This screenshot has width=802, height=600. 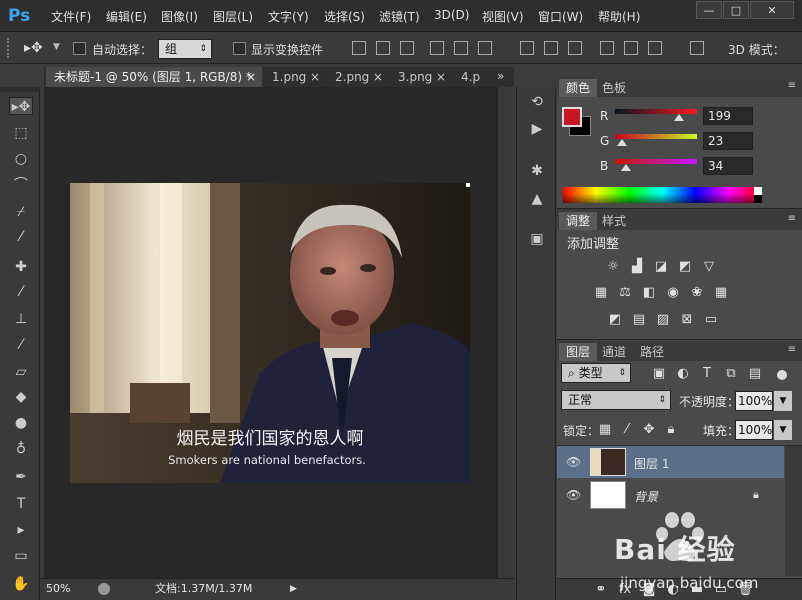 What do you see at coordinates (649, 293) in the screenshot?
I see `black-white-icon: ◧` at bounding box center [649, 293].